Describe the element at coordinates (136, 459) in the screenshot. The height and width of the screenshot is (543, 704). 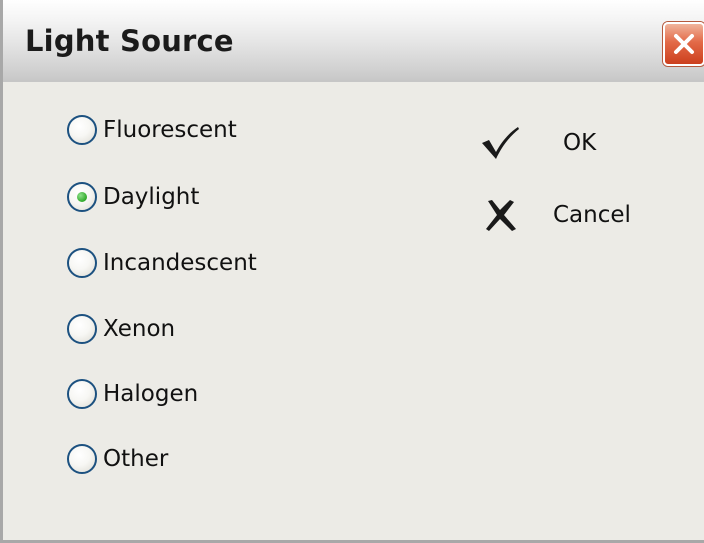
I see `radio-label: Other` at that location.